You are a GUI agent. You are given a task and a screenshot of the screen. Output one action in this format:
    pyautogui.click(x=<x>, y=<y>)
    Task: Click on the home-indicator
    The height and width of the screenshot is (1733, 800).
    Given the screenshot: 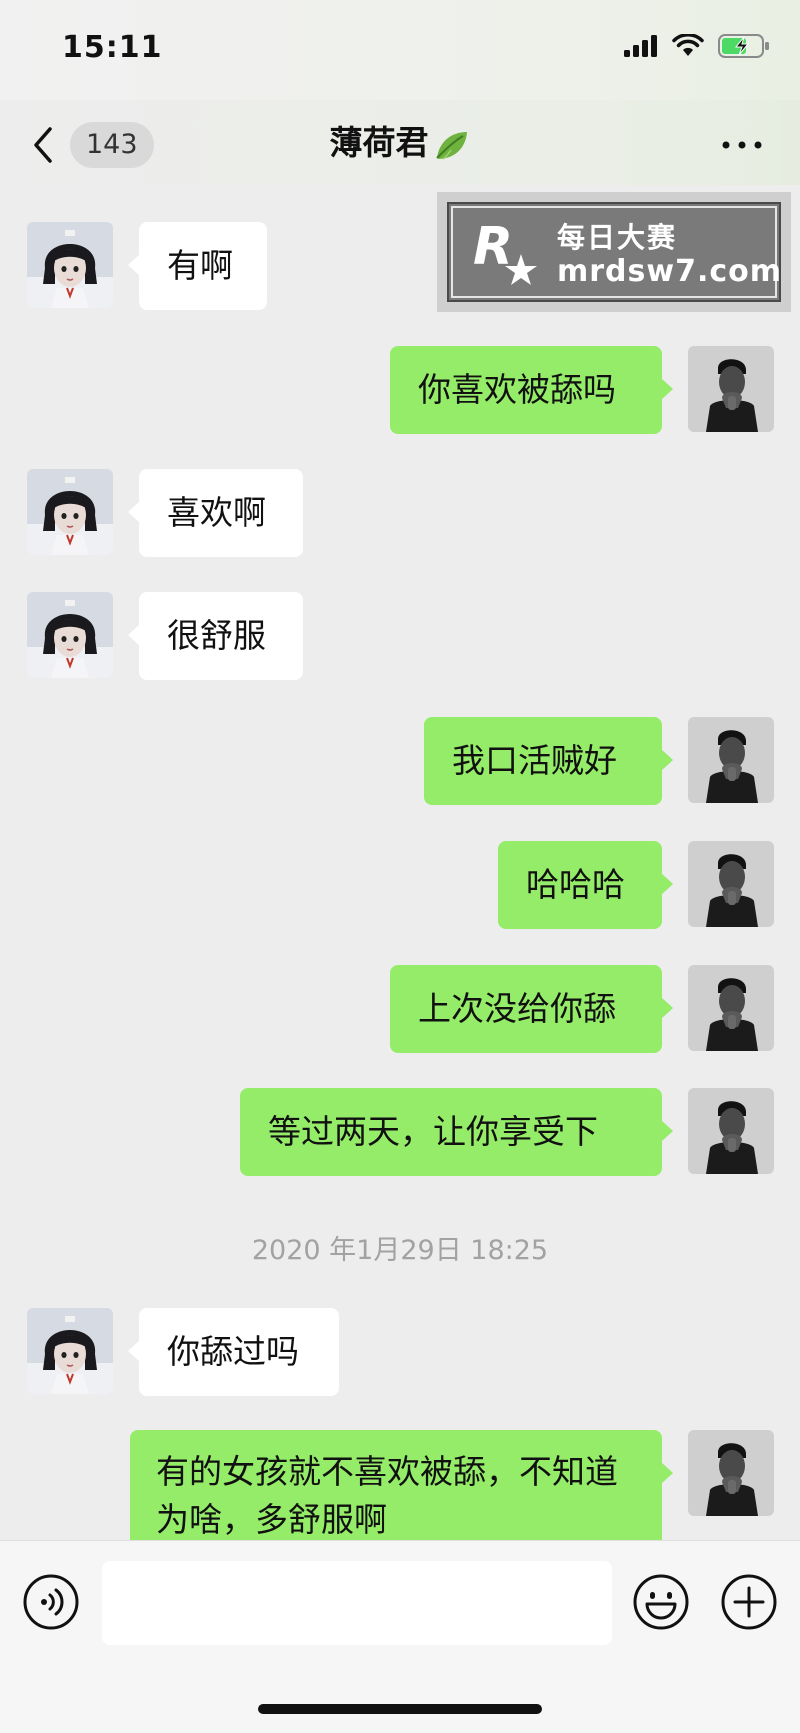 What is the action you would take?
    pyautogui.click(x=400, y=1709)
    